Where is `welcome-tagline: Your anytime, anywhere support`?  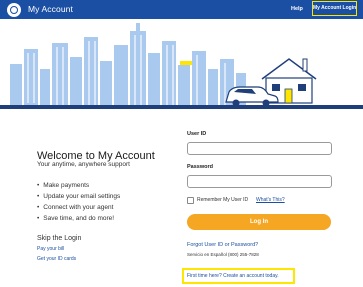
welcome-tagline: Your anytime, anywhere support is located at coordinates (83, 164).